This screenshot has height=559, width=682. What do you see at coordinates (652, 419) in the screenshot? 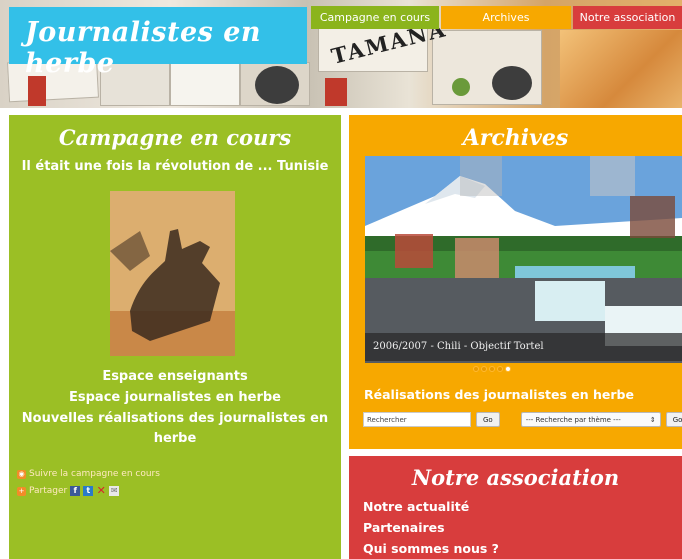
I see `select-arrows-icon: ⇕` at bounding box center [652, 419].